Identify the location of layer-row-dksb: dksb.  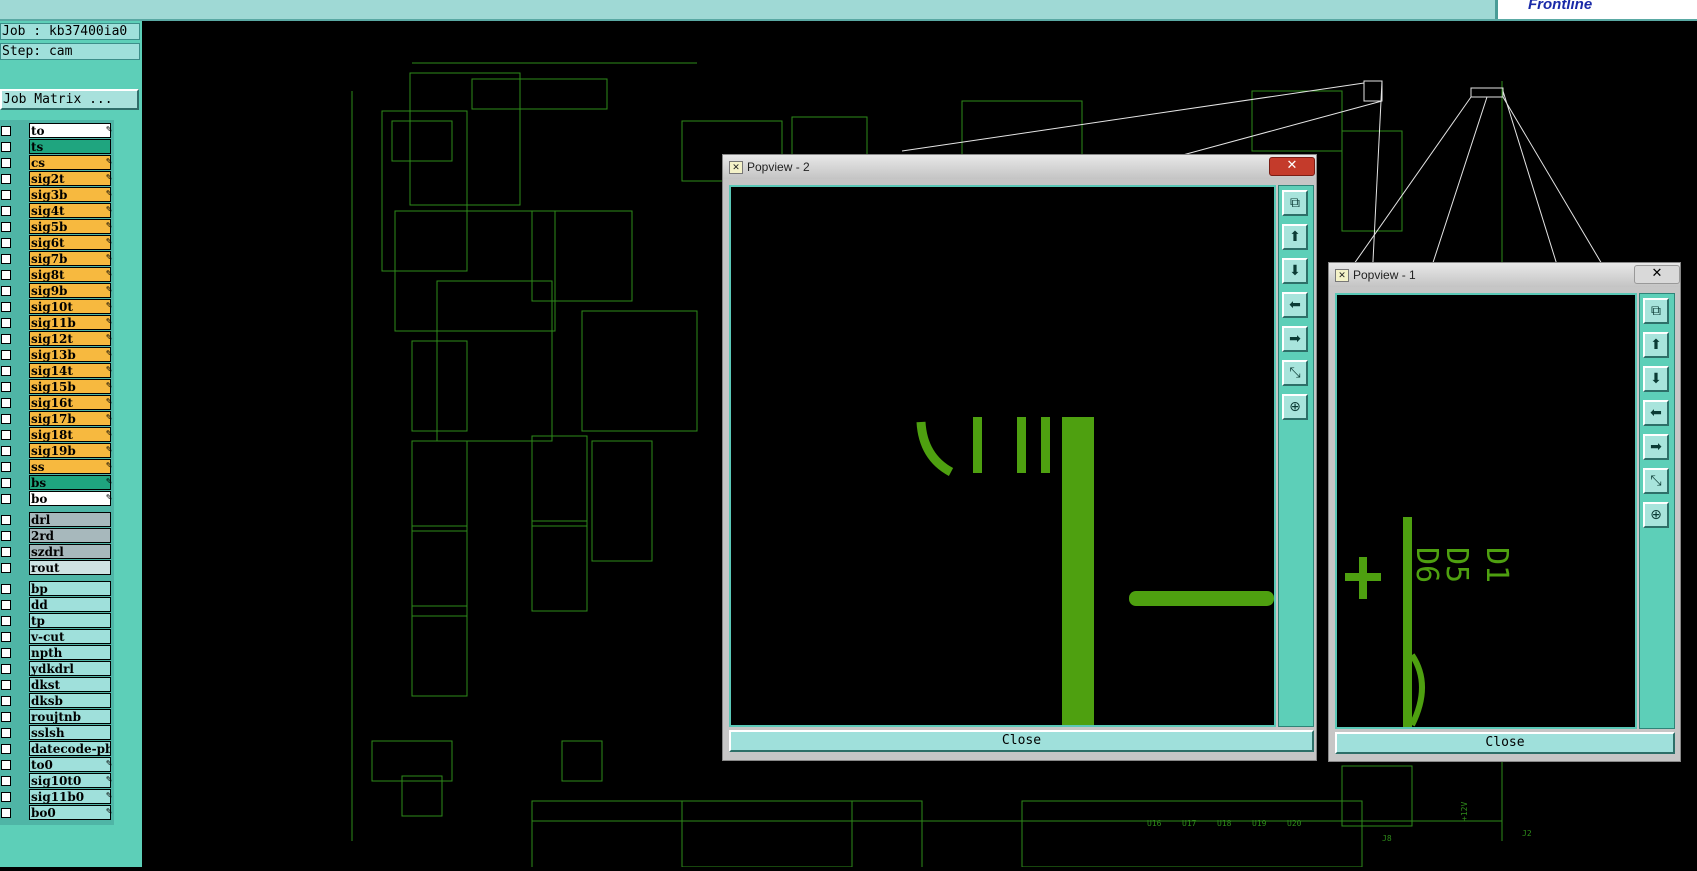
(57, 701).